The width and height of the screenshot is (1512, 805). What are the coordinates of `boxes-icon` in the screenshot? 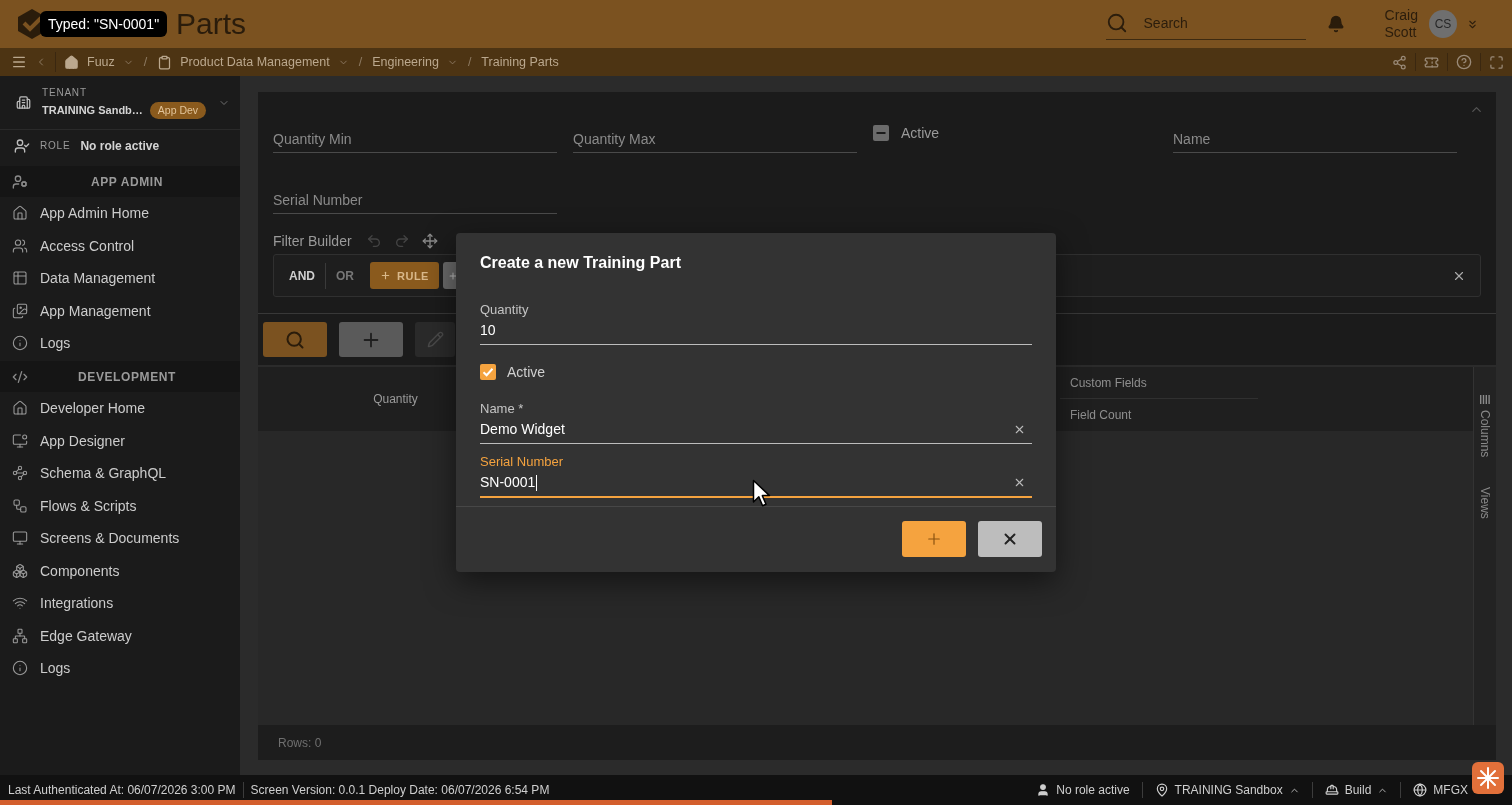 It's located at (20, 570).